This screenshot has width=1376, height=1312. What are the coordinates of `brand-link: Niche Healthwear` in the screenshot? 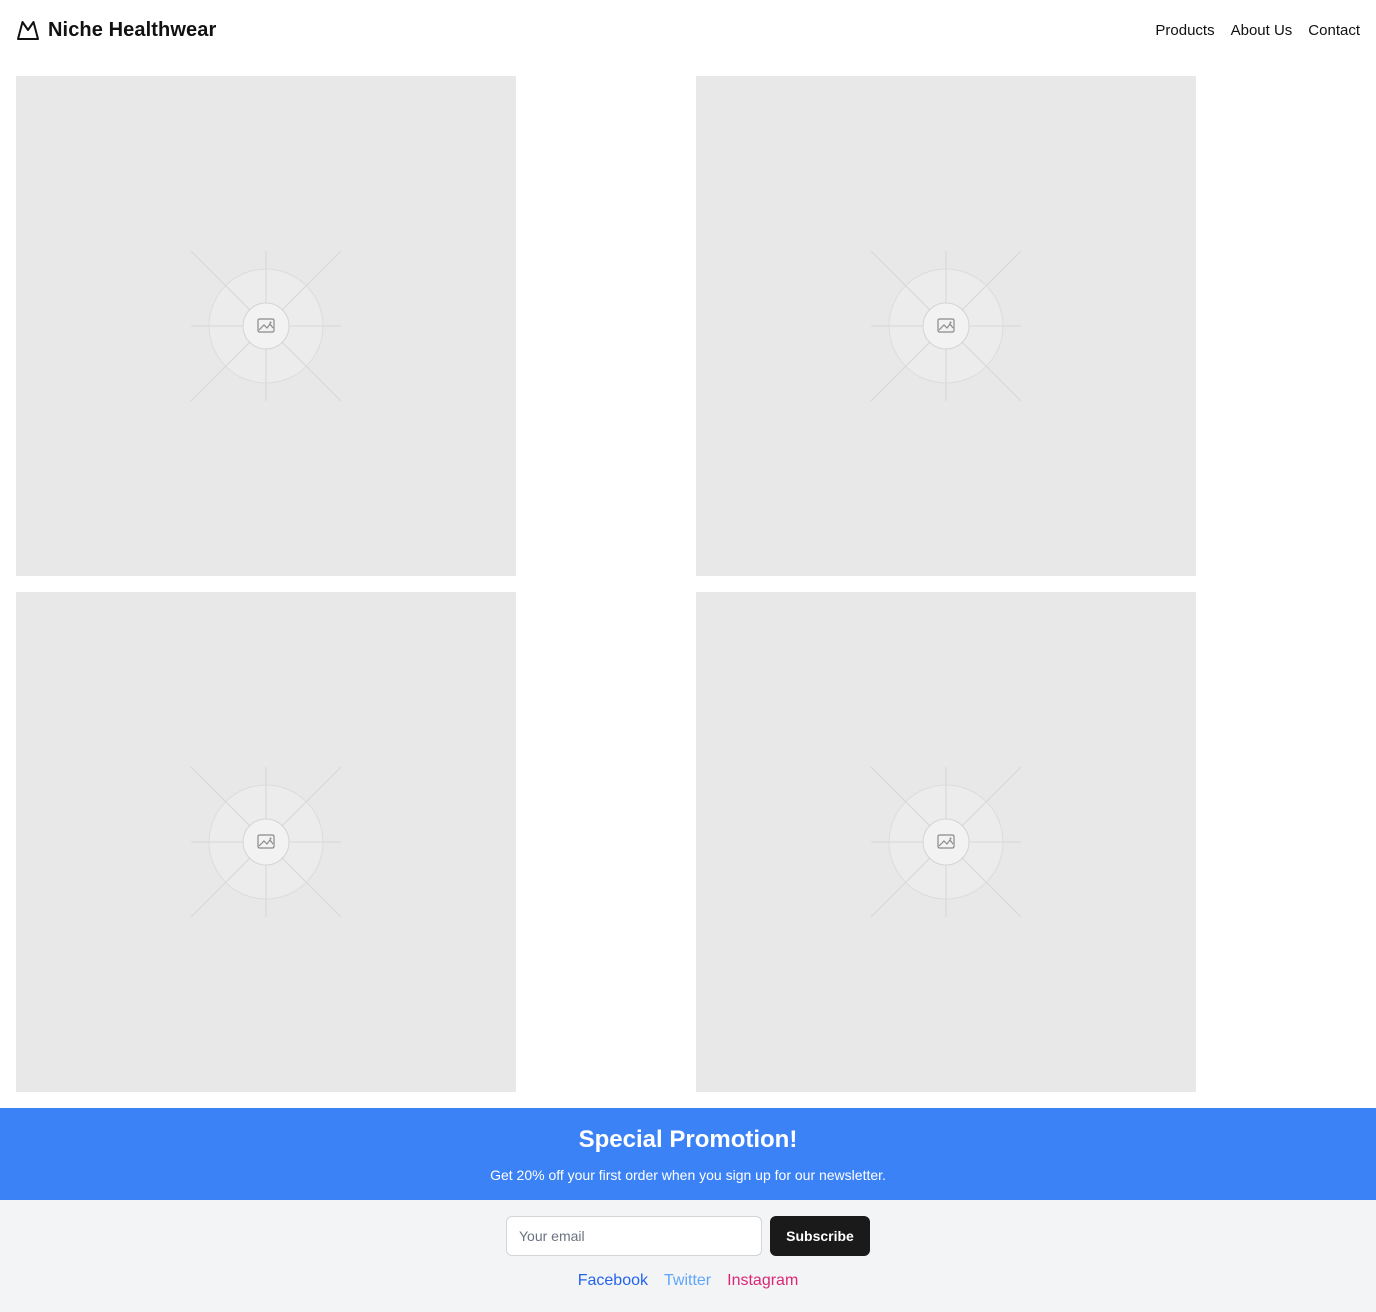 It's located at (116, 30).